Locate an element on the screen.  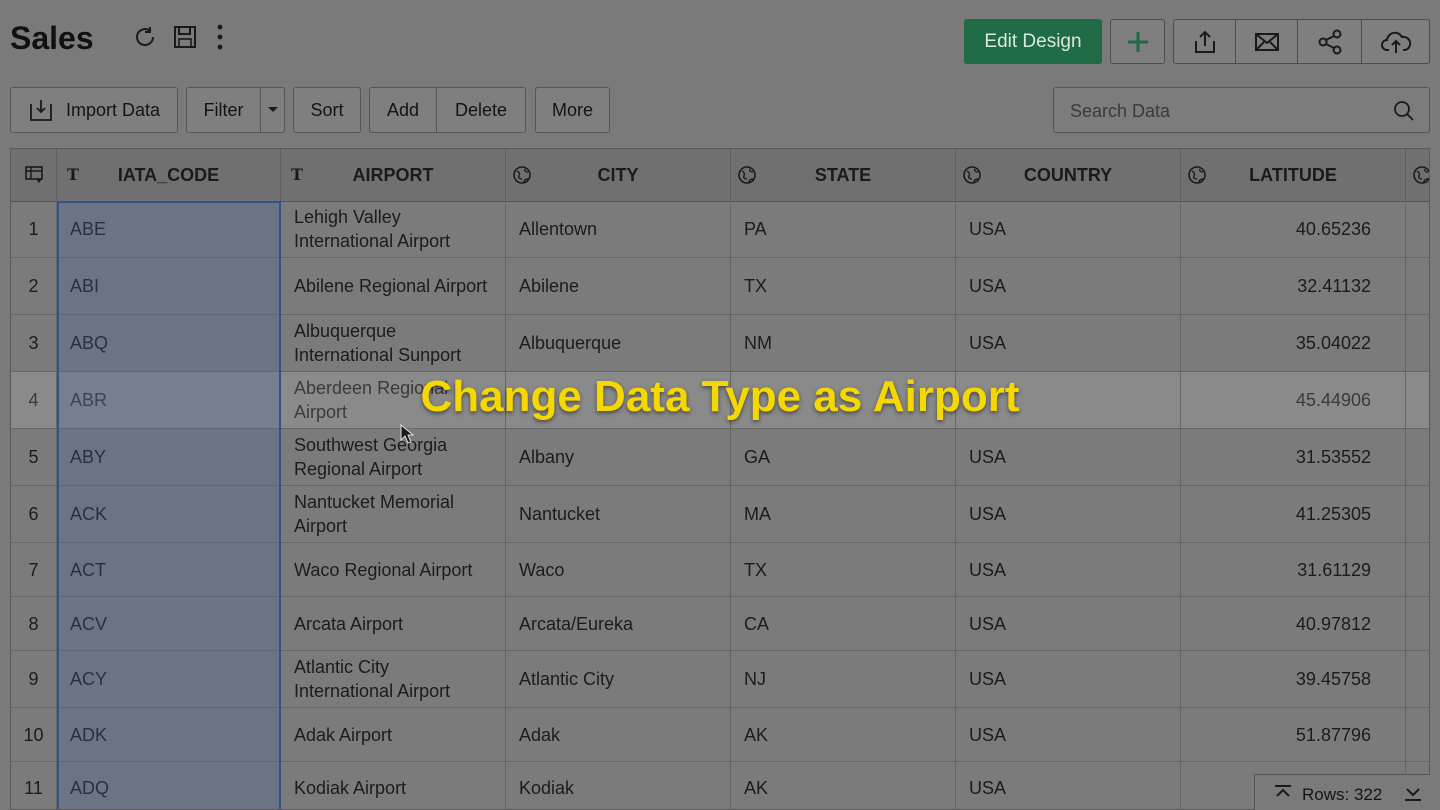
cell-city: Arcata/Eureka is located at coordinates (618, 623).